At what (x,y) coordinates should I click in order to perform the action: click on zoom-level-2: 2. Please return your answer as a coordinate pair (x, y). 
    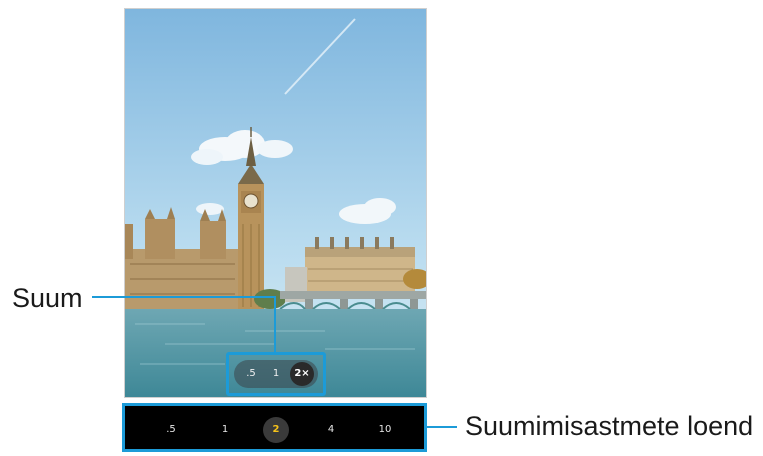
    Looking at the image, I should click on (276, 430).